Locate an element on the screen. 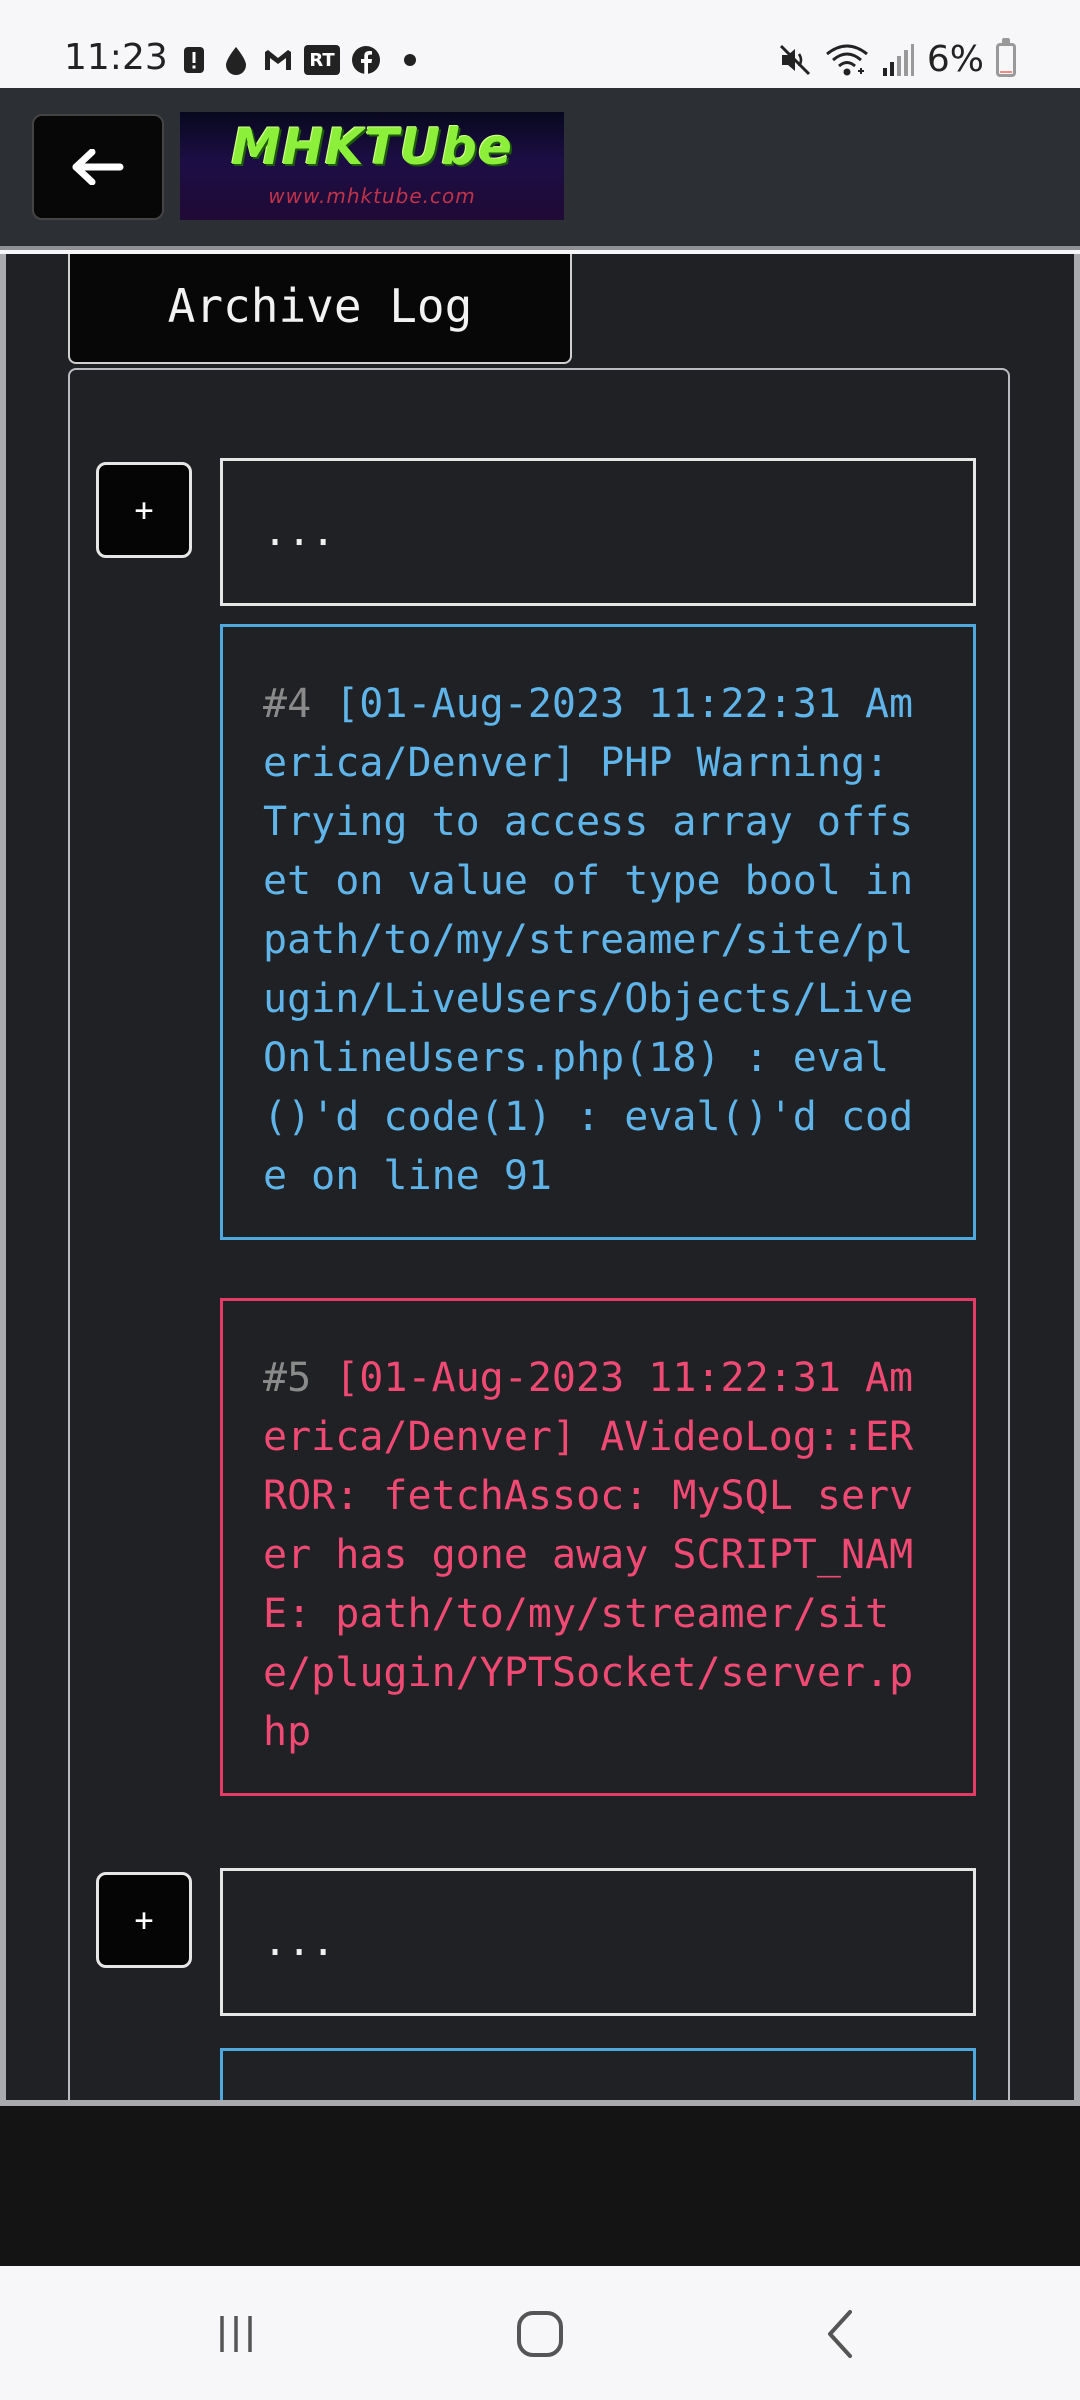  dot-icon is located at coordinates (410, 60).